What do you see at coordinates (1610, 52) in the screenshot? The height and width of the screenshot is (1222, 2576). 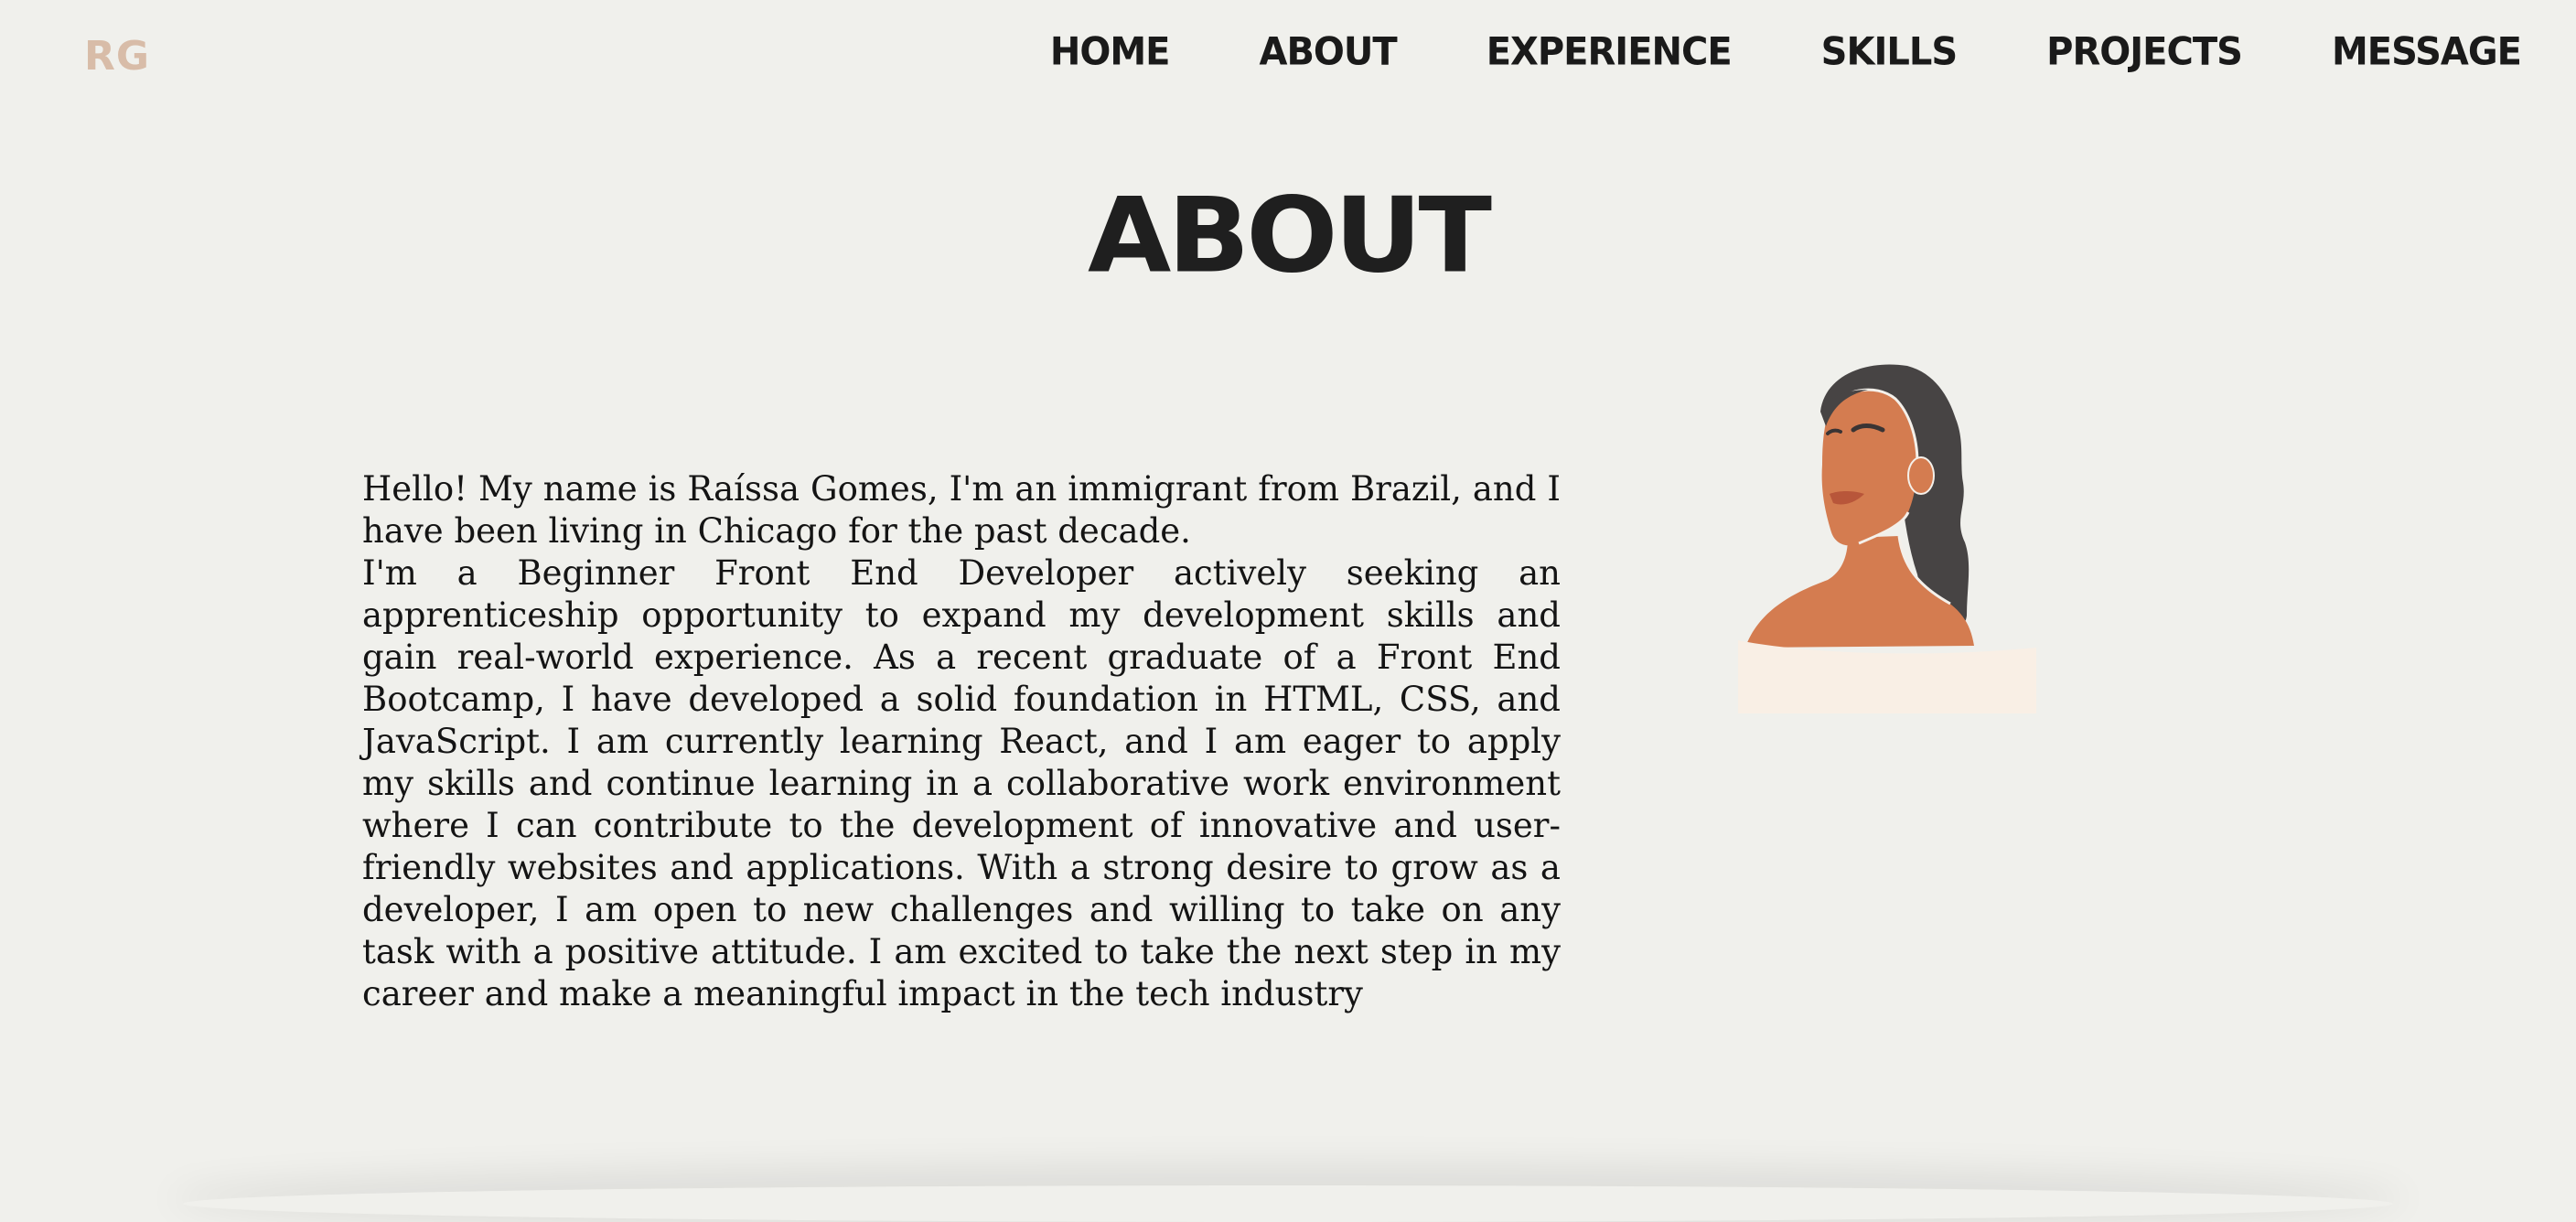 I see `nav-experience: Experience` at bounding box center [1610, 52].